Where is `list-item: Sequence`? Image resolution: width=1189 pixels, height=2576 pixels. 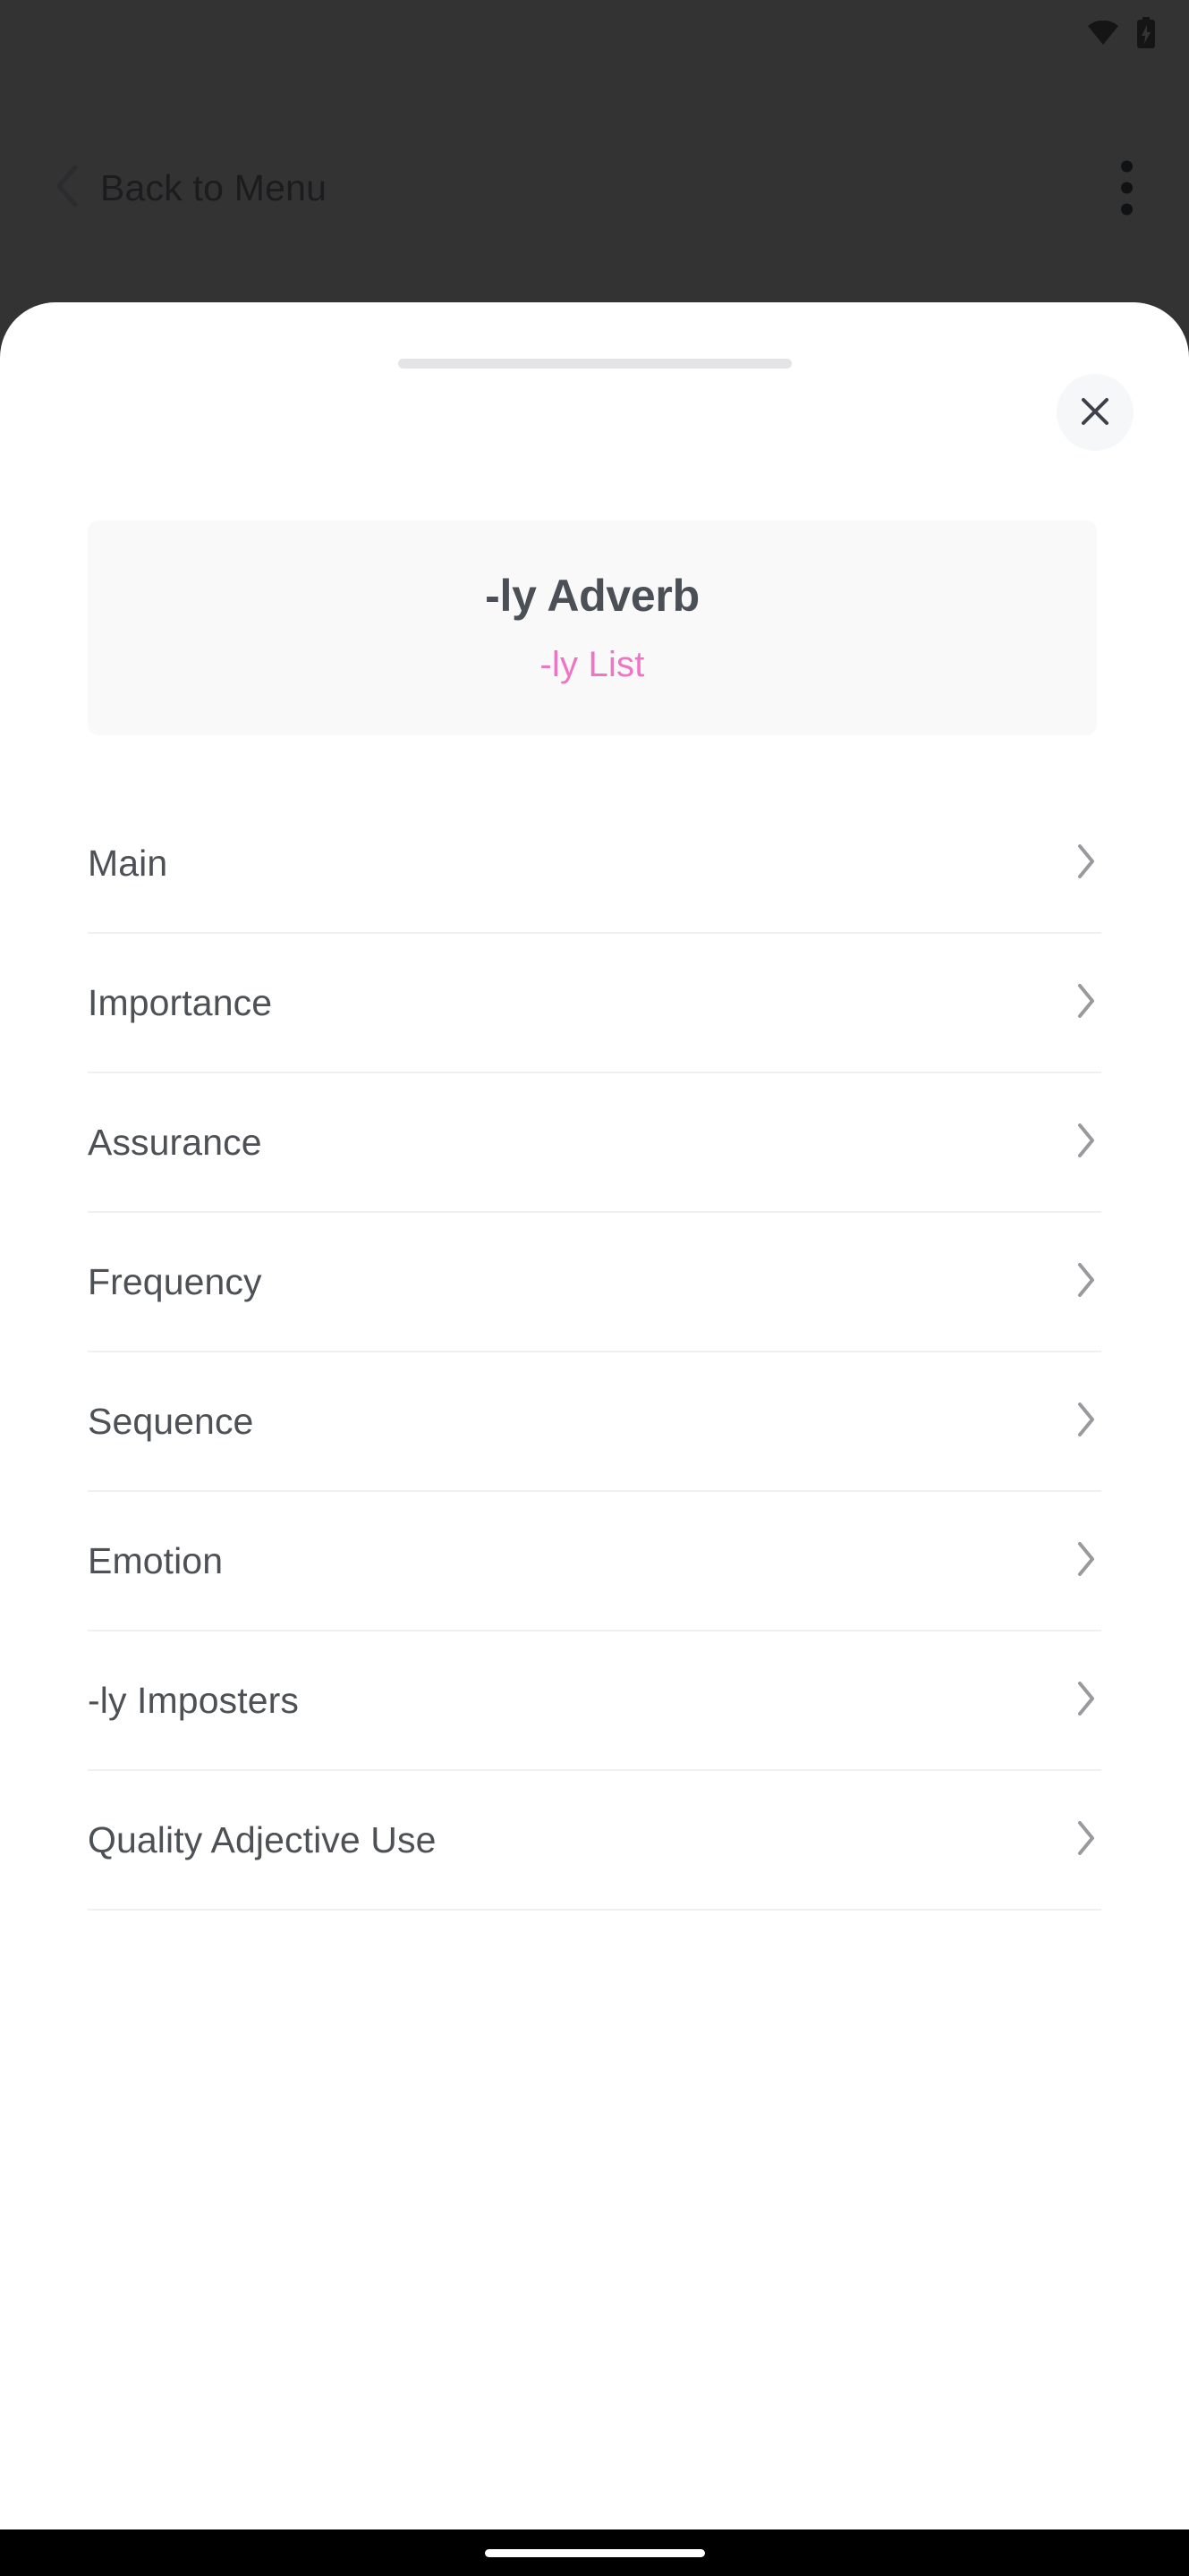 list-item: Sequence is located at coordinates (594, 1422).